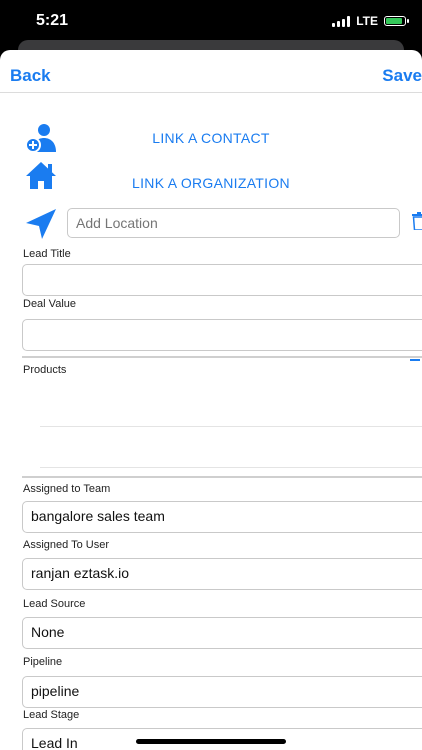 Image resolution: width=422 pixels, height=750 pixels. Describe the element at coordinates (211, 71) in the screenshot. I see `navigation-bar: Back Save` at that location.